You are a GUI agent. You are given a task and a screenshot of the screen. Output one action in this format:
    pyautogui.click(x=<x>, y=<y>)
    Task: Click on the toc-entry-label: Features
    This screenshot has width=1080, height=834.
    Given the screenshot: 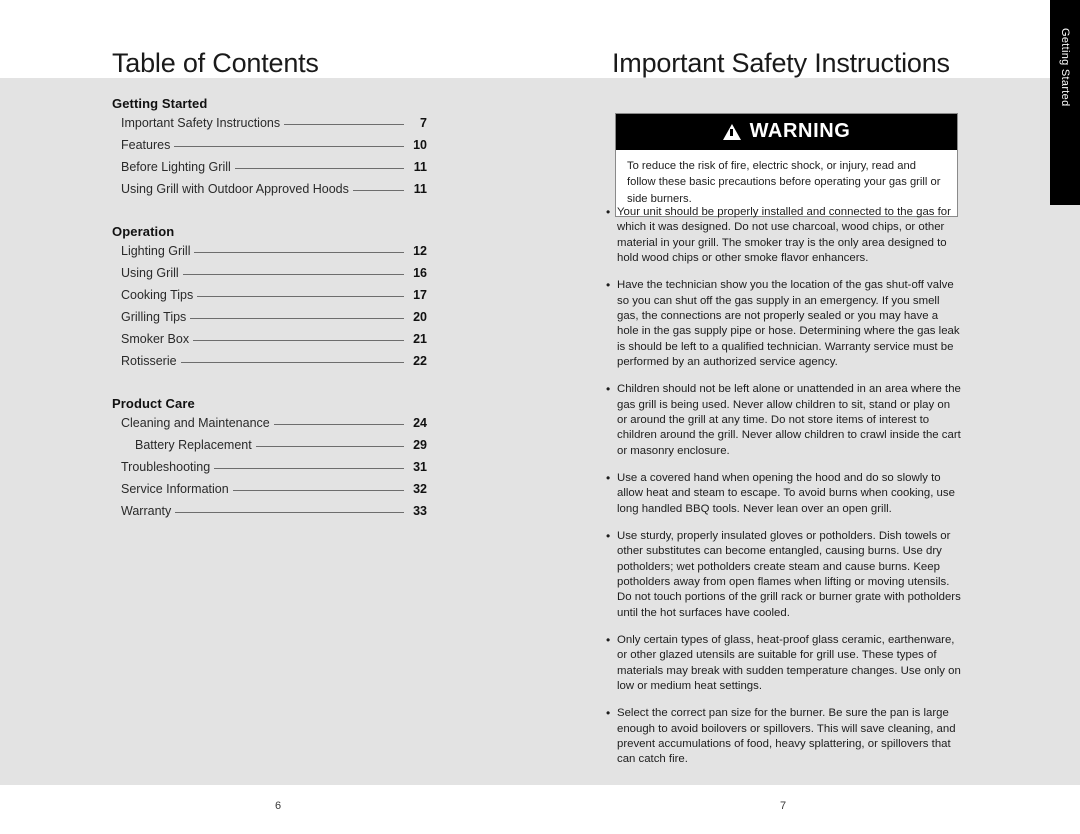 What is the action you would take?
    pyautogui.click(x=146, y=145)
    